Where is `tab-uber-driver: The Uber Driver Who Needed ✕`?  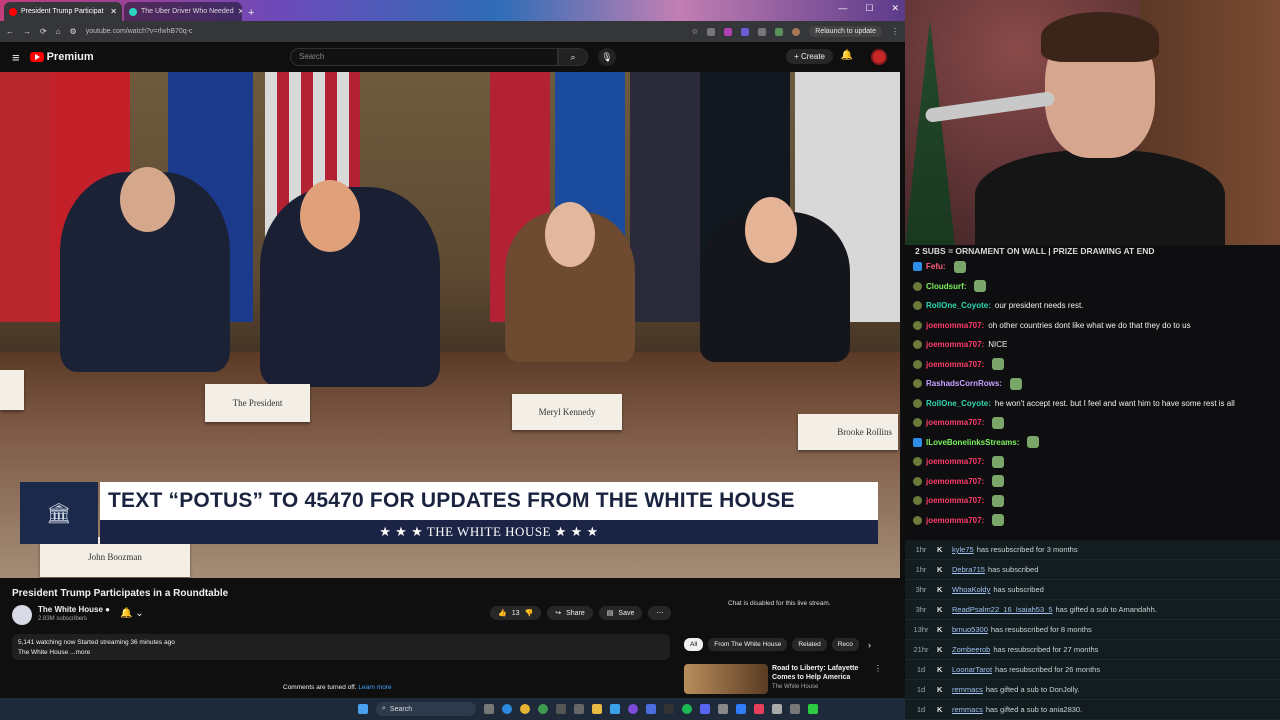 tab-uber-driver: The Uber Driver Who Needed ✕ is located at coordinates (183, 11).